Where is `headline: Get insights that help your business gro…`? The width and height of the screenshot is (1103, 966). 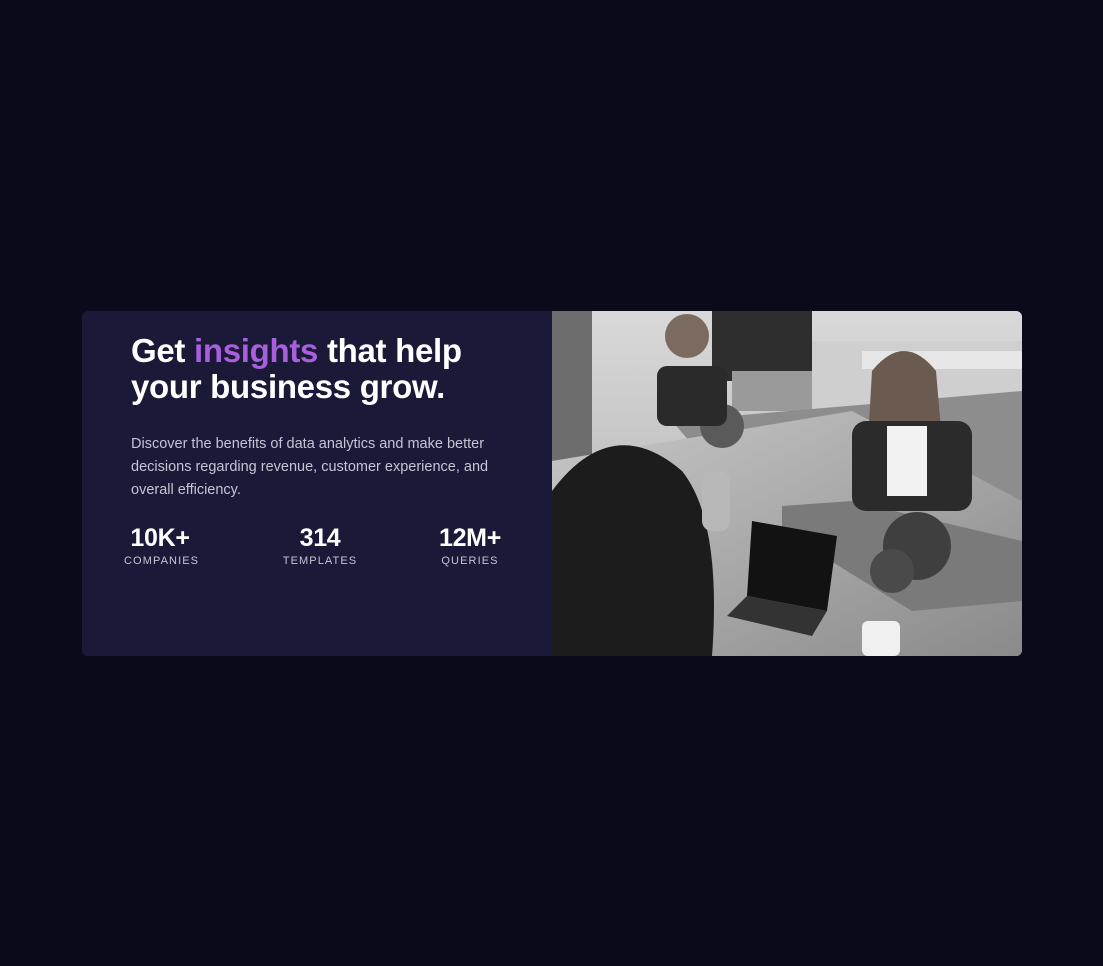
headline: Get insights that help your business gro… is located at coordinates (311, 369).